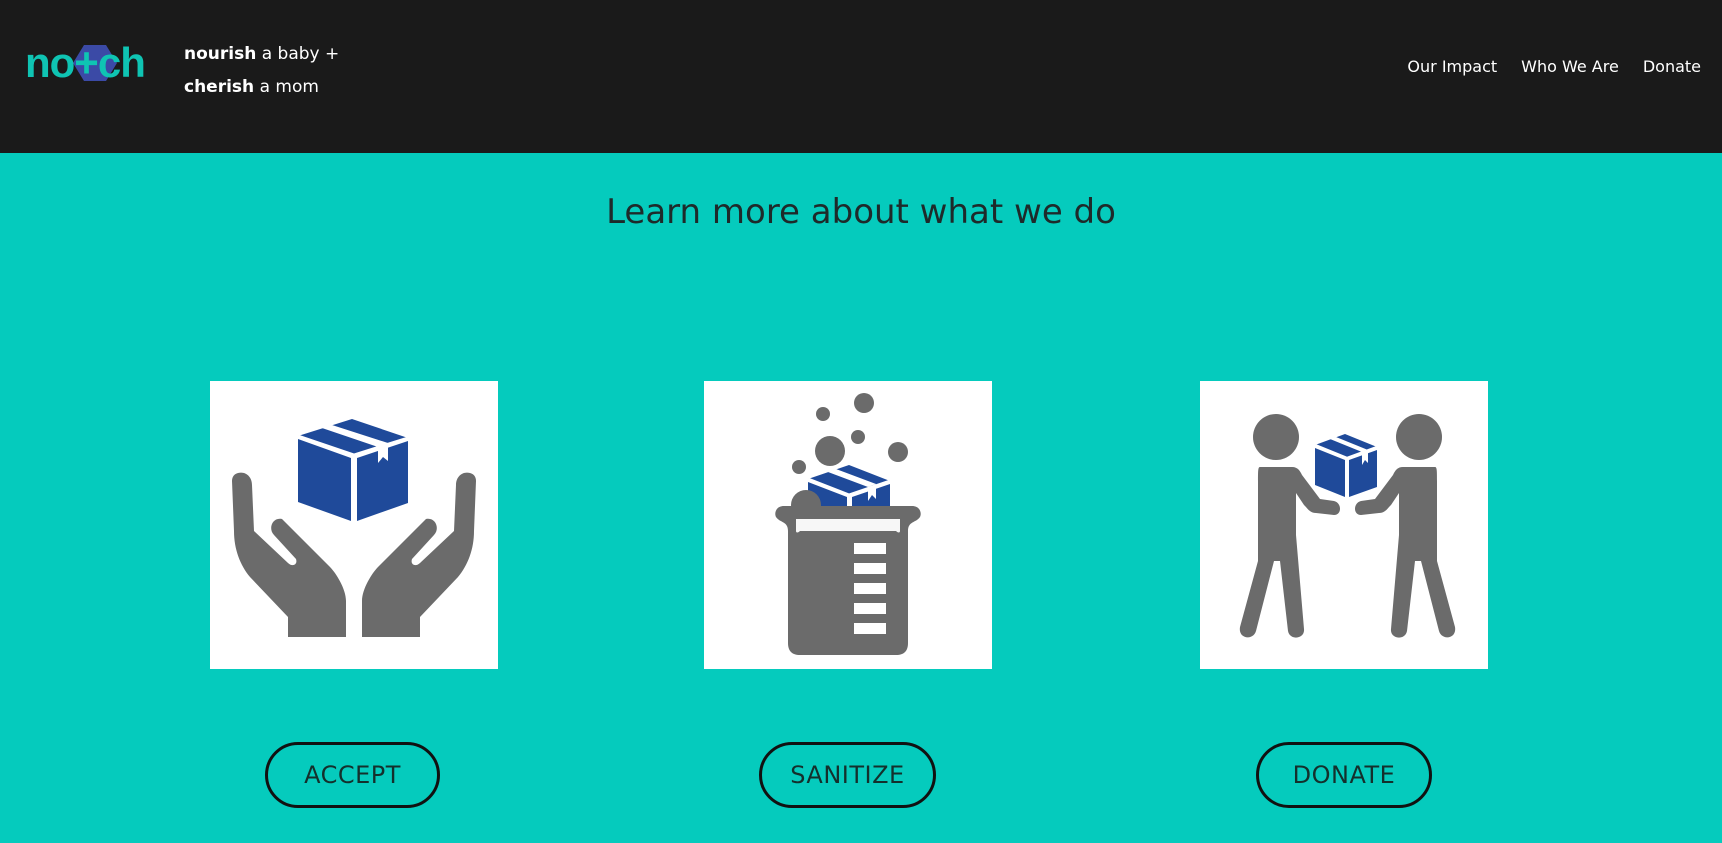  Describe the element at coordinates (861, 212) in the screenshot. I see `section-heading: Learn more about what we do` at that location.